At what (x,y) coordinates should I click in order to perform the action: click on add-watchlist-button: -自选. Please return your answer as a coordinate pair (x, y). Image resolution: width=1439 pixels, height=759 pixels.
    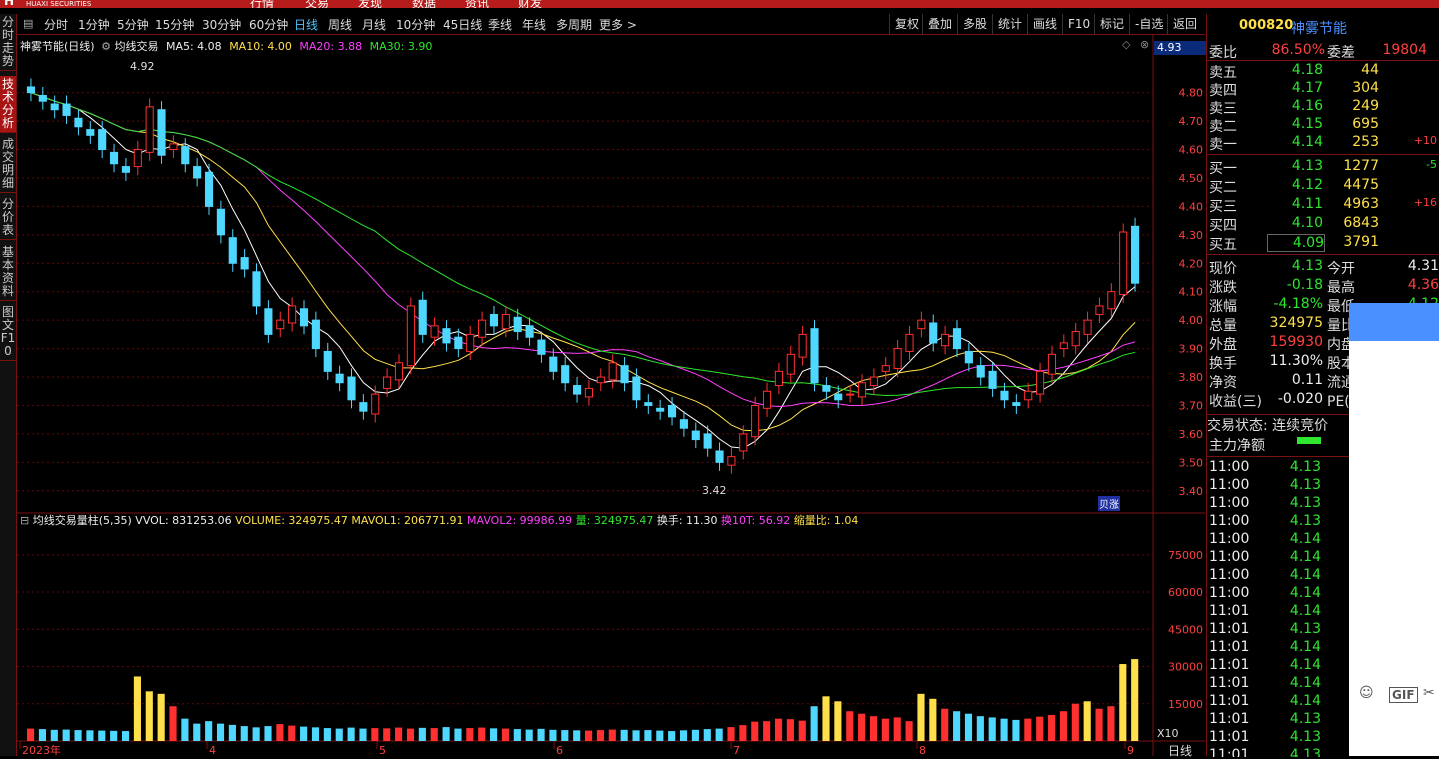
    Looking at the image, I should click on (1148, 24).